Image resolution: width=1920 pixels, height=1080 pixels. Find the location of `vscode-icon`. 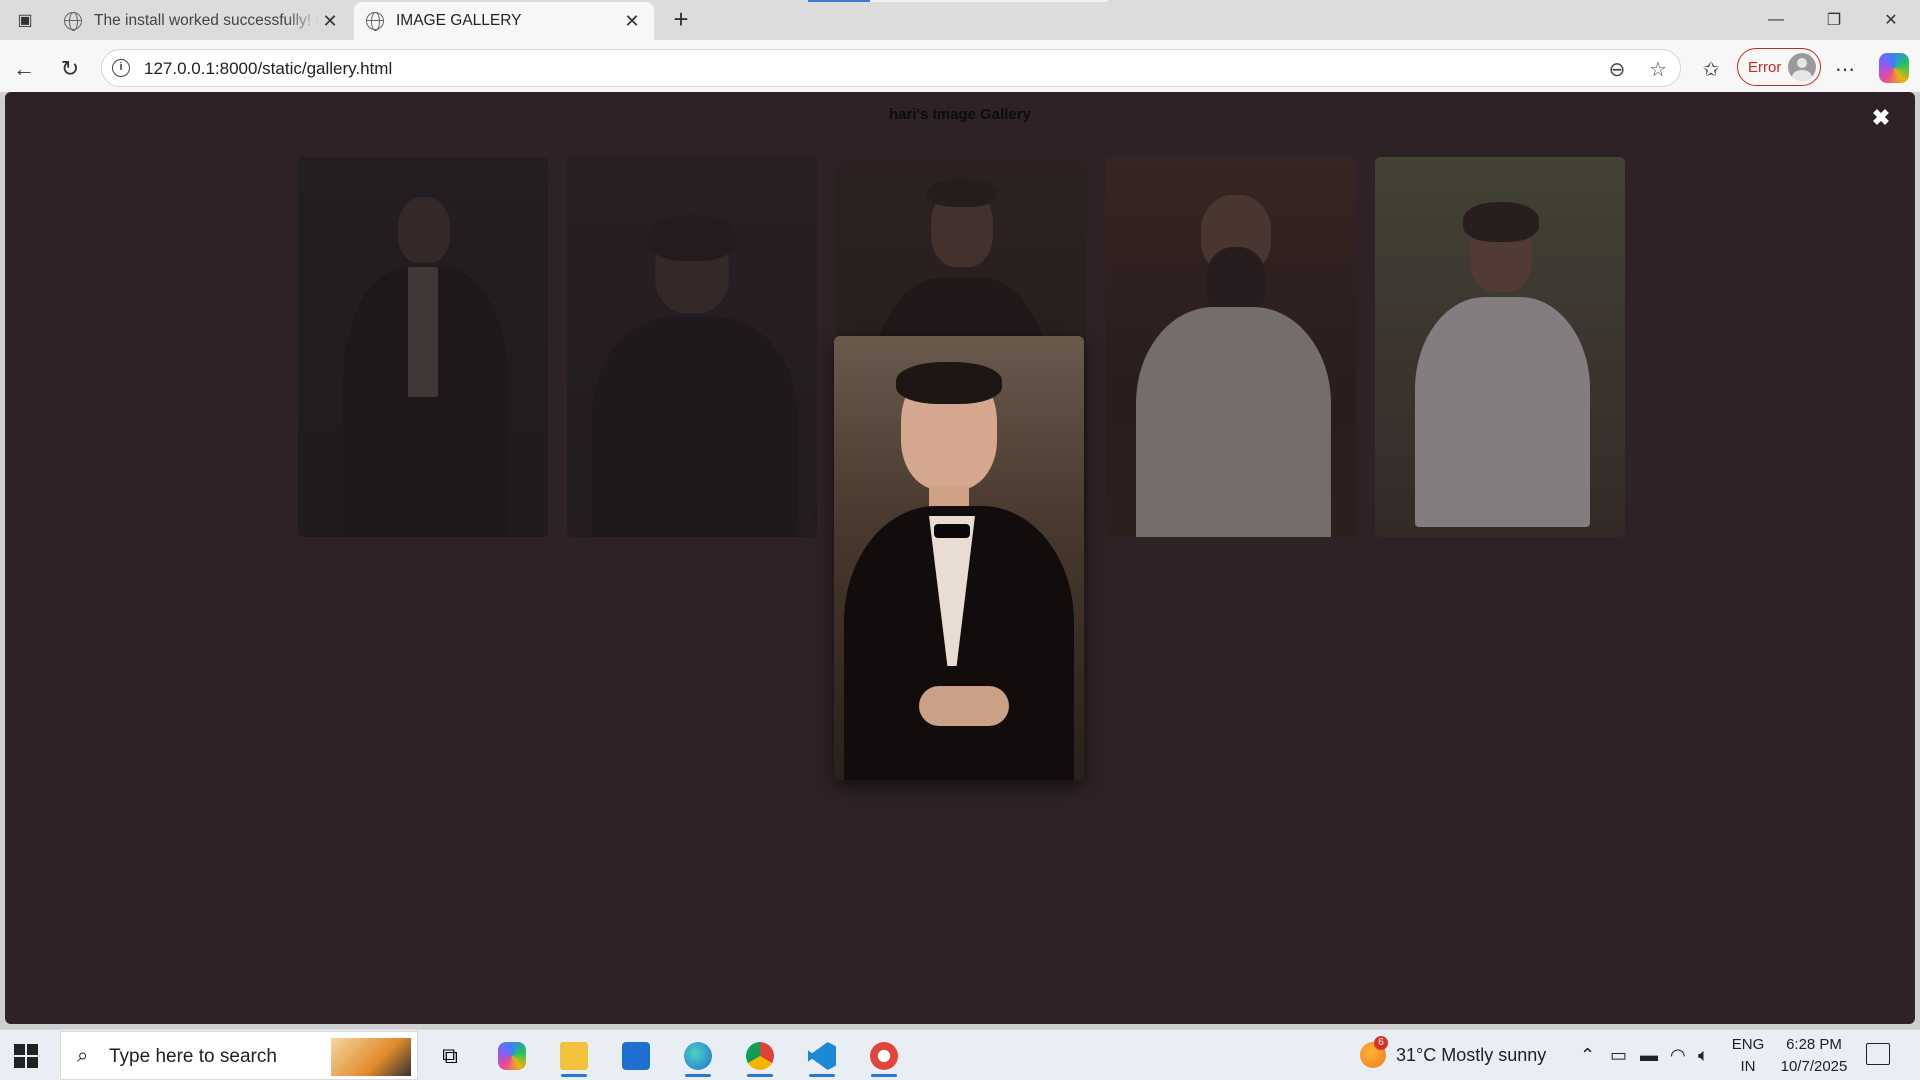

vscode-icon is located at coordinates (822, 1056).